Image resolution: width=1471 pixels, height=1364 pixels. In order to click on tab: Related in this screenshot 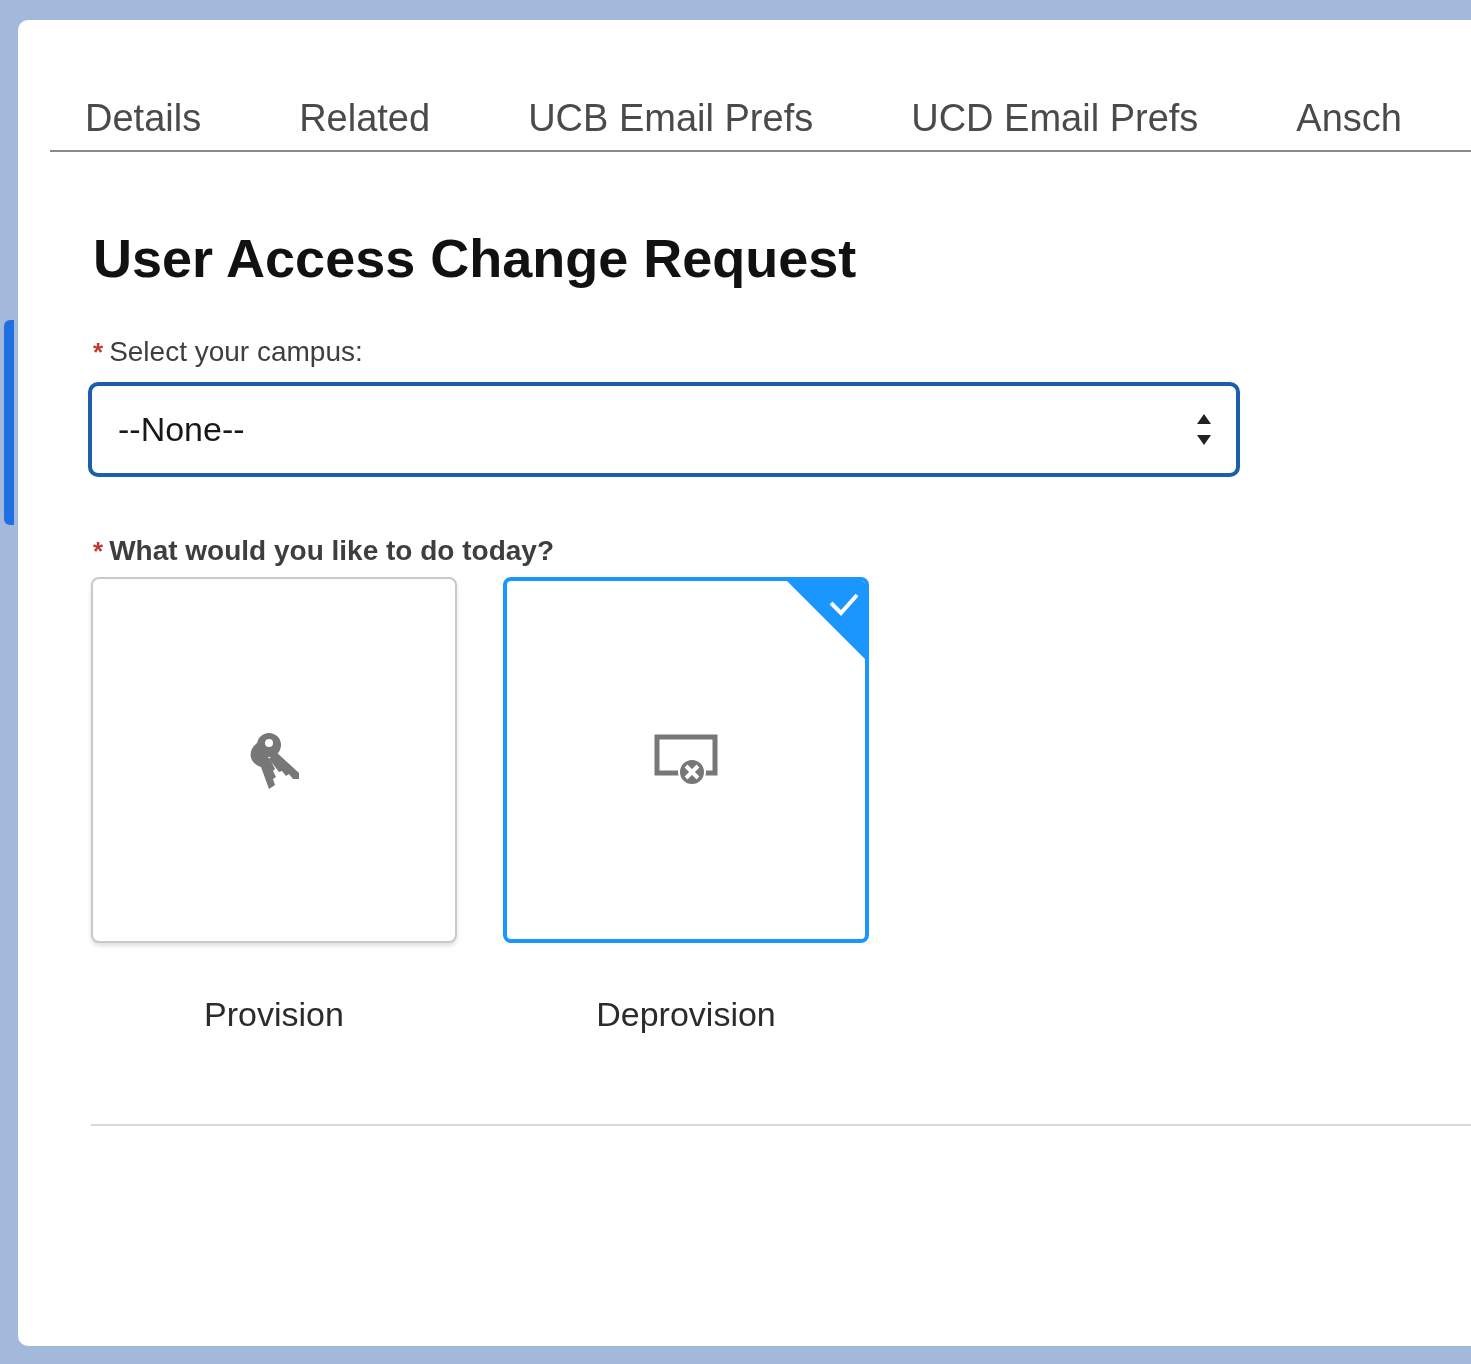, I will do `click(365, 118)`.